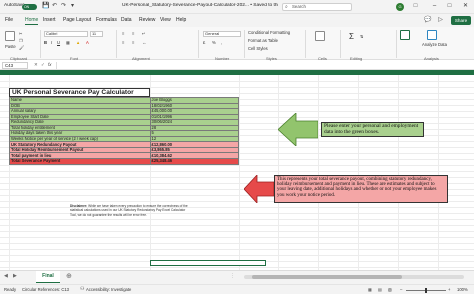 The width and height of the screenshot is (474, 294). Describe the element at coordinates (66, 34) in the screenshot. I see `font-name-box: Calibri` at that location.